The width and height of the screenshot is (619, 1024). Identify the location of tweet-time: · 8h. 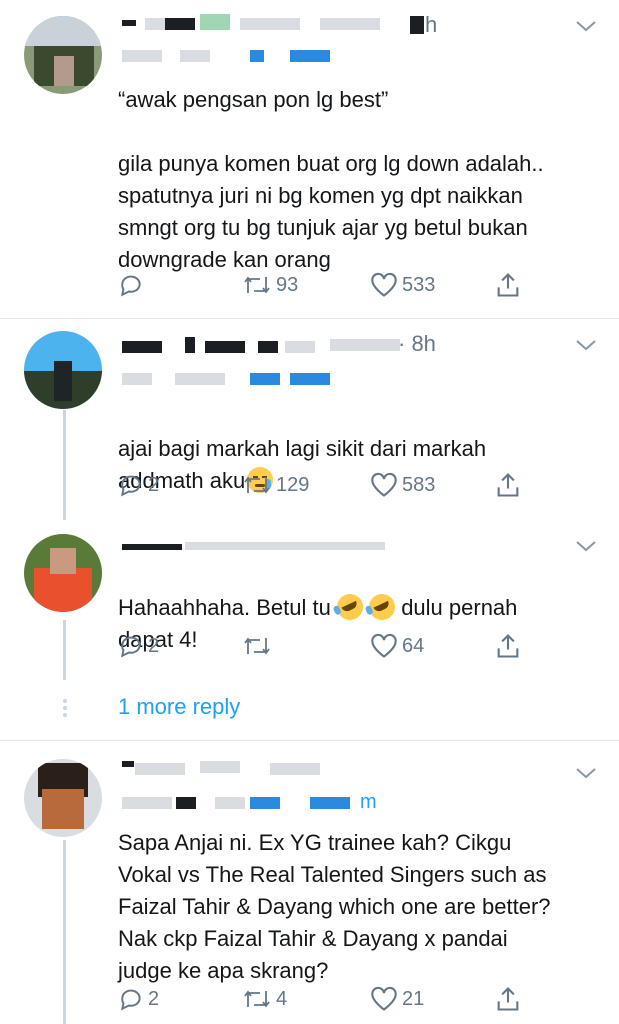
(417, 344).